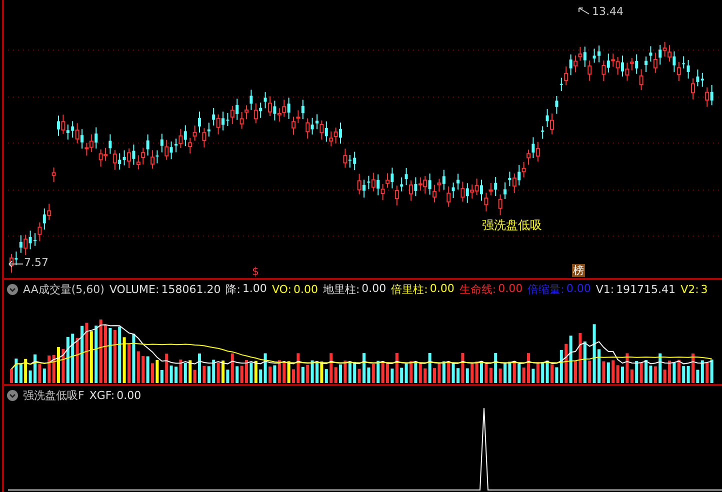 The image size is (722, 492). Describe the element at coordinates (477, 289) in the screenshot. I see `legend-label: 生命线:` at that location.